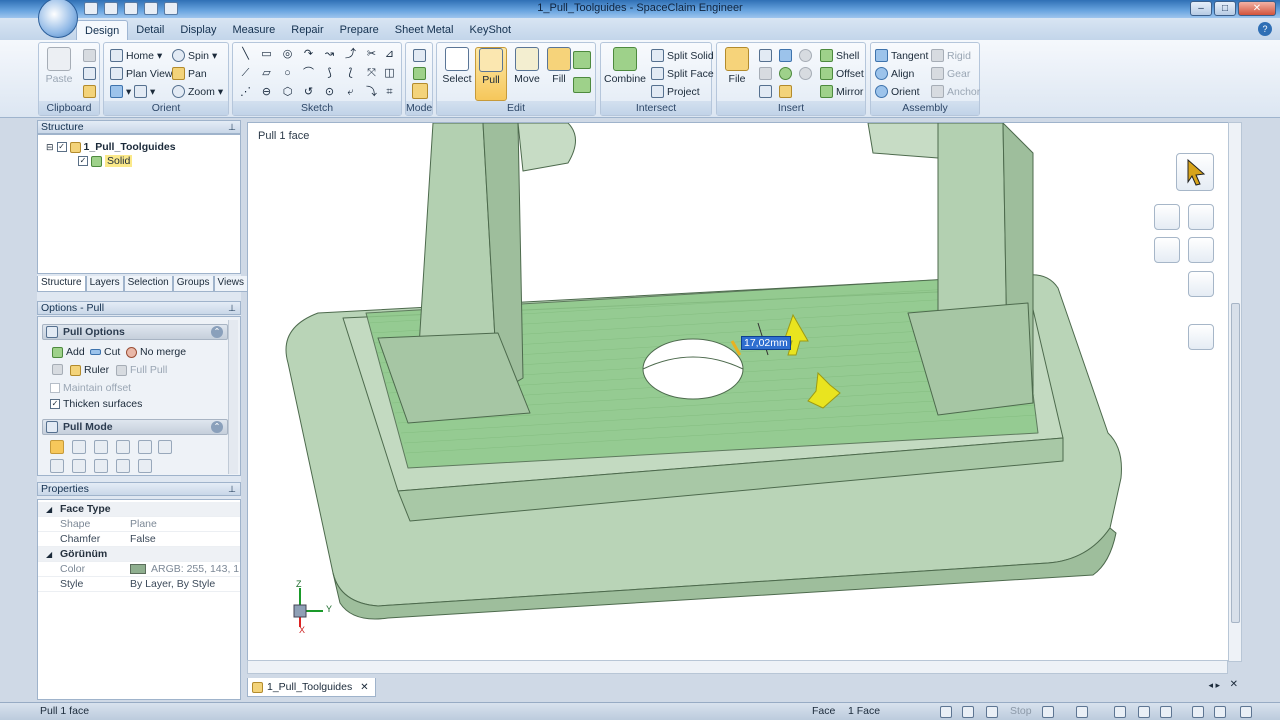  I want to click on document-tab: 1_Pull_Toolguides ✕, so click(311, 687).